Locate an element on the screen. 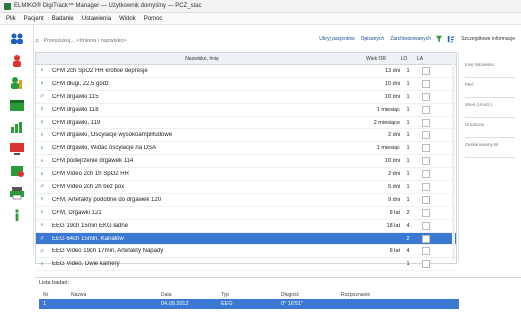 Image resolution: width=521 pixels, height=316 pixels. statistics-button is located at coordinates (17, 126).